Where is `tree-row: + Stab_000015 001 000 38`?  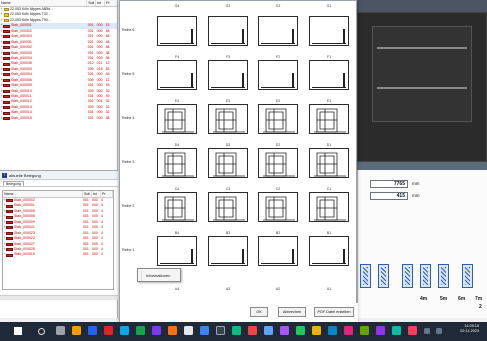 tree-row: + Stab_000015 001 000 38 is located at coordinates (58, 118).